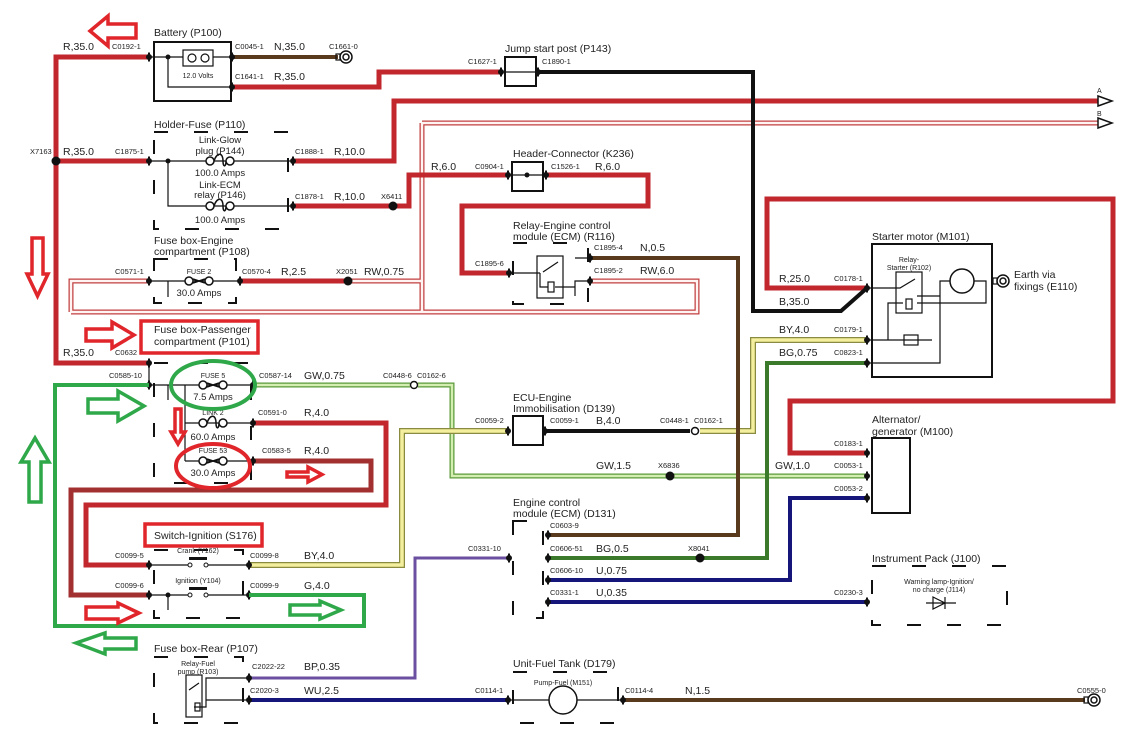  Describe the element at coordinates (35, 469) in the screenshot. I see `arrow-up-icon` at that location.